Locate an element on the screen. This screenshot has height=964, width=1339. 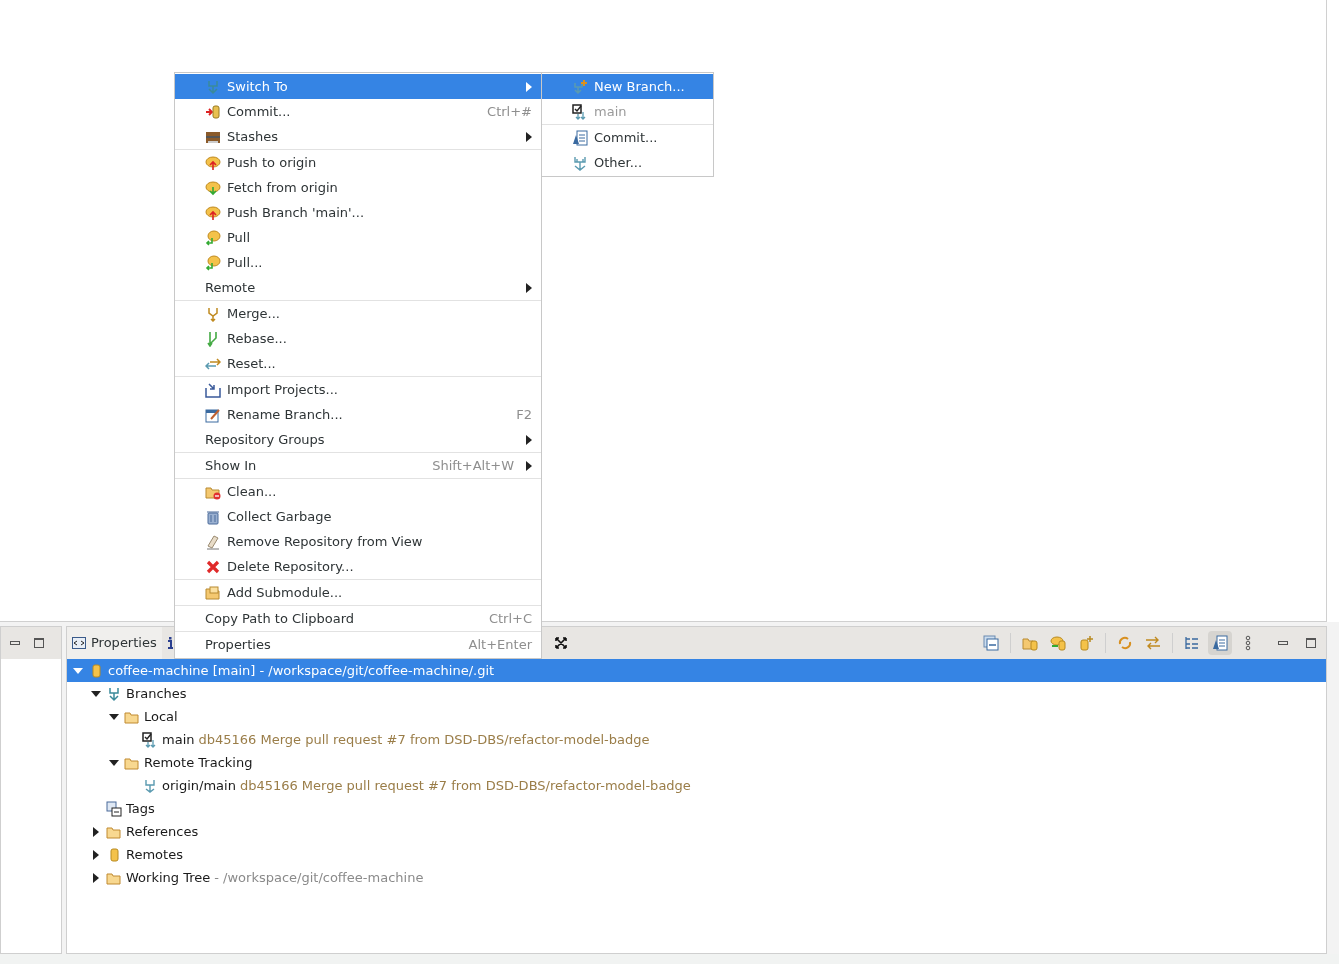
tree-row: Tags is located at coordinates (696, 808).